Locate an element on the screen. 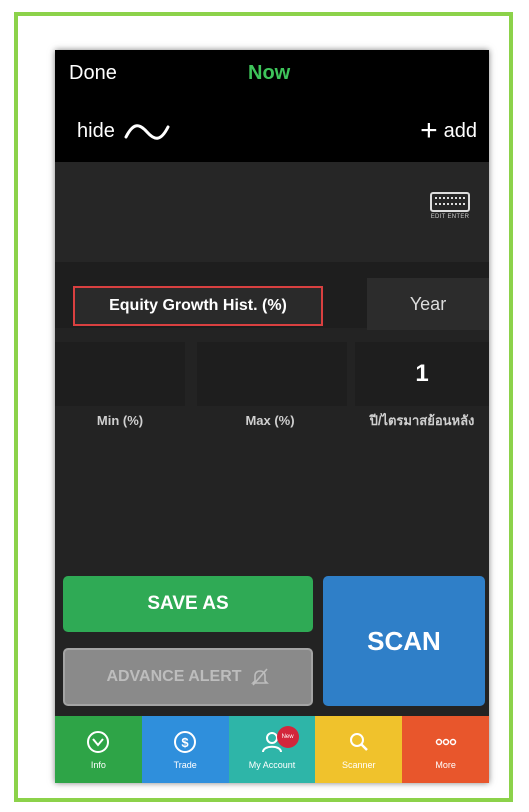  advance-alert-label: ADVANCE ALERT is located at coordinates (174, 676).